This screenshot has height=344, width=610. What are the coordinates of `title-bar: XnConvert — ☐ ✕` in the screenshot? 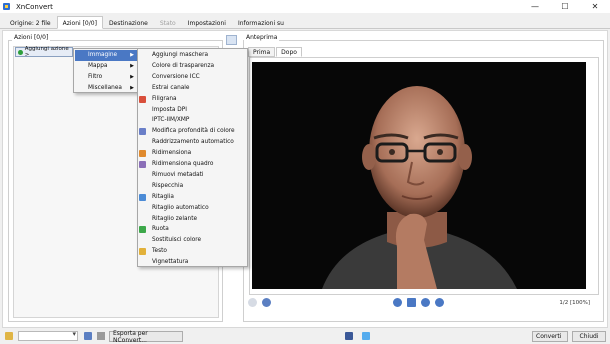 It's located at (305, 6).